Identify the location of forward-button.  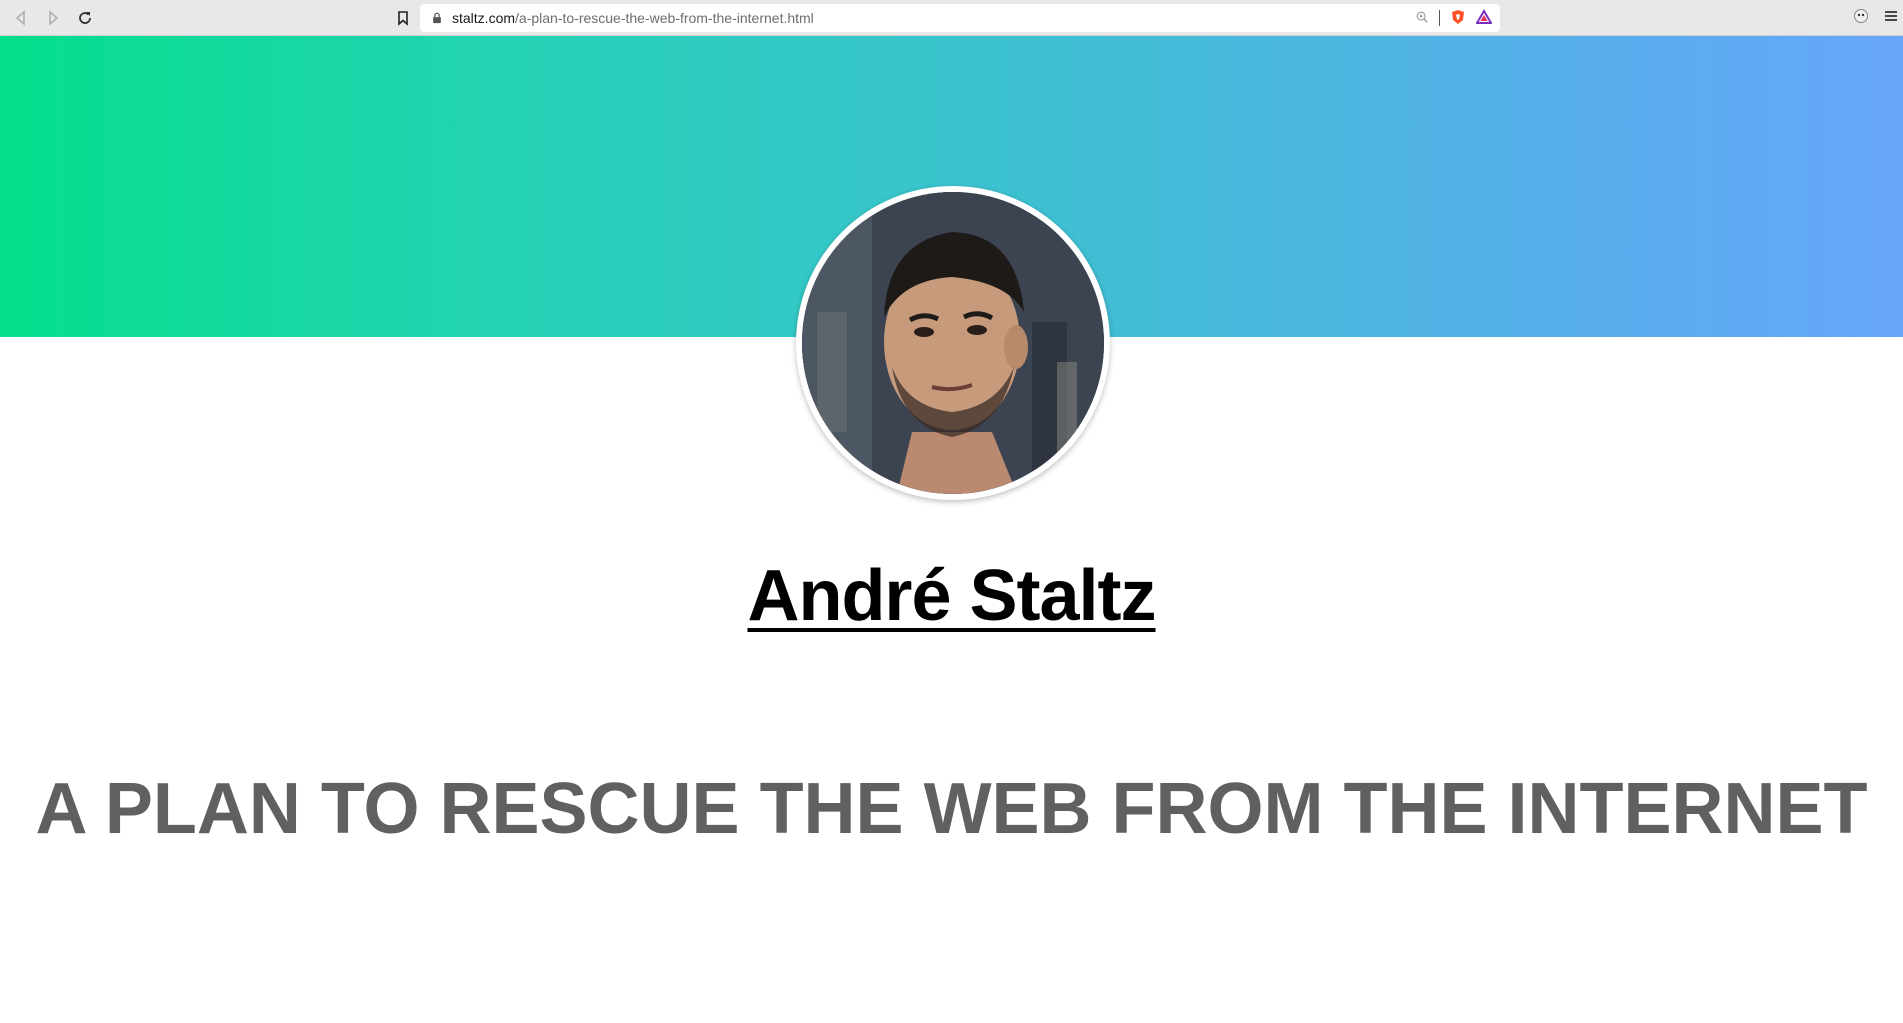
(53, 18).